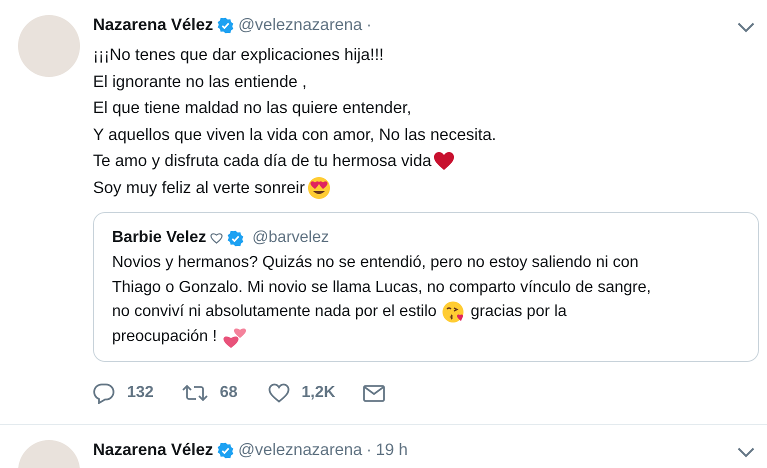 The width and height of the screenshot is (767, 468). I want to click on heart-emoji-icon, so click(444, 161).